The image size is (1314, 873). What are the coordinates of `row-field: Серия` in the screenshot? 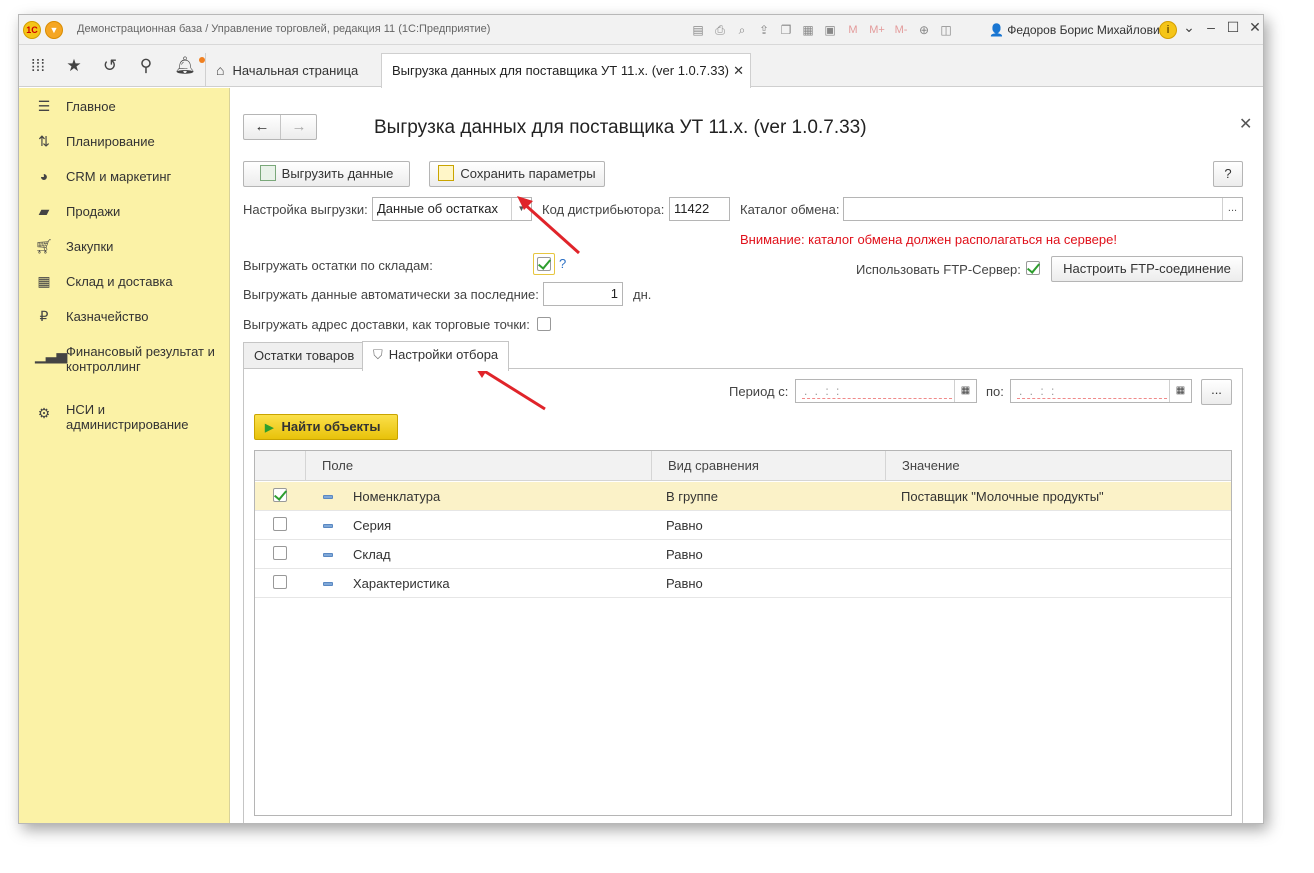 It's located at (372, 525).